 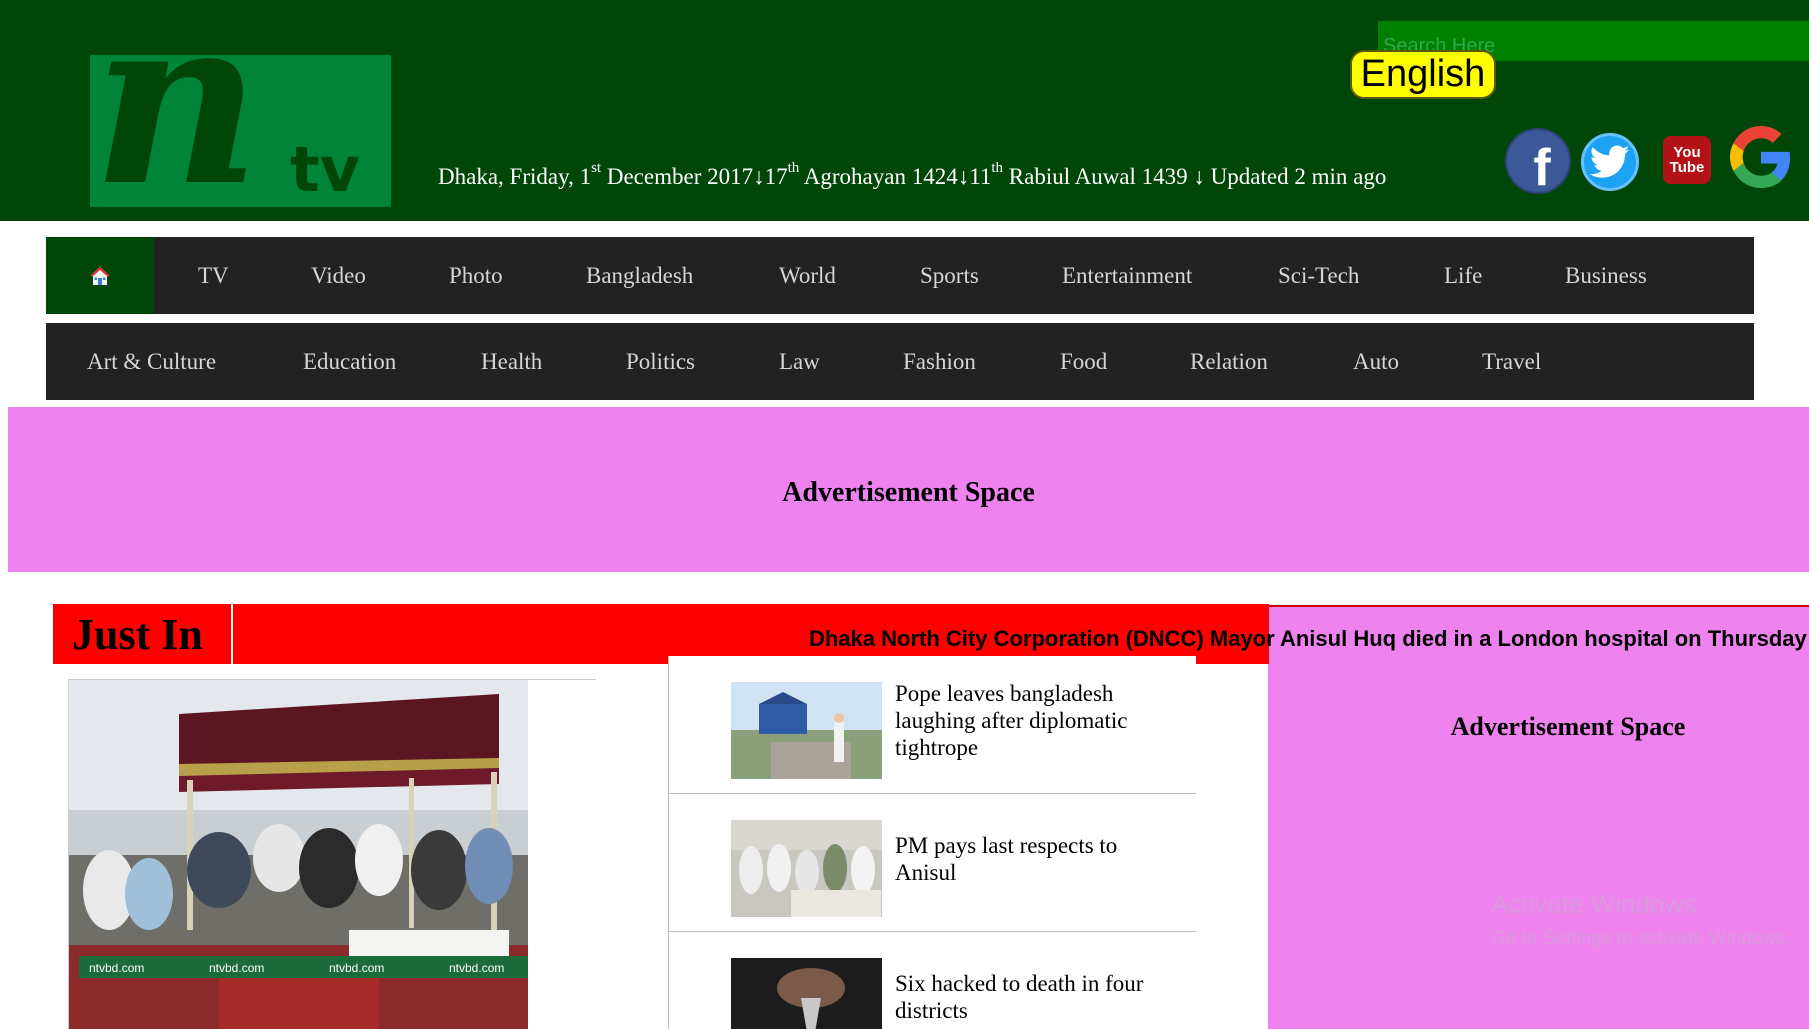 What do you see at coordinates (325, 169) in the screenshot?
I see `logo-letters-tv: tv` at bounding box center [325, 169].